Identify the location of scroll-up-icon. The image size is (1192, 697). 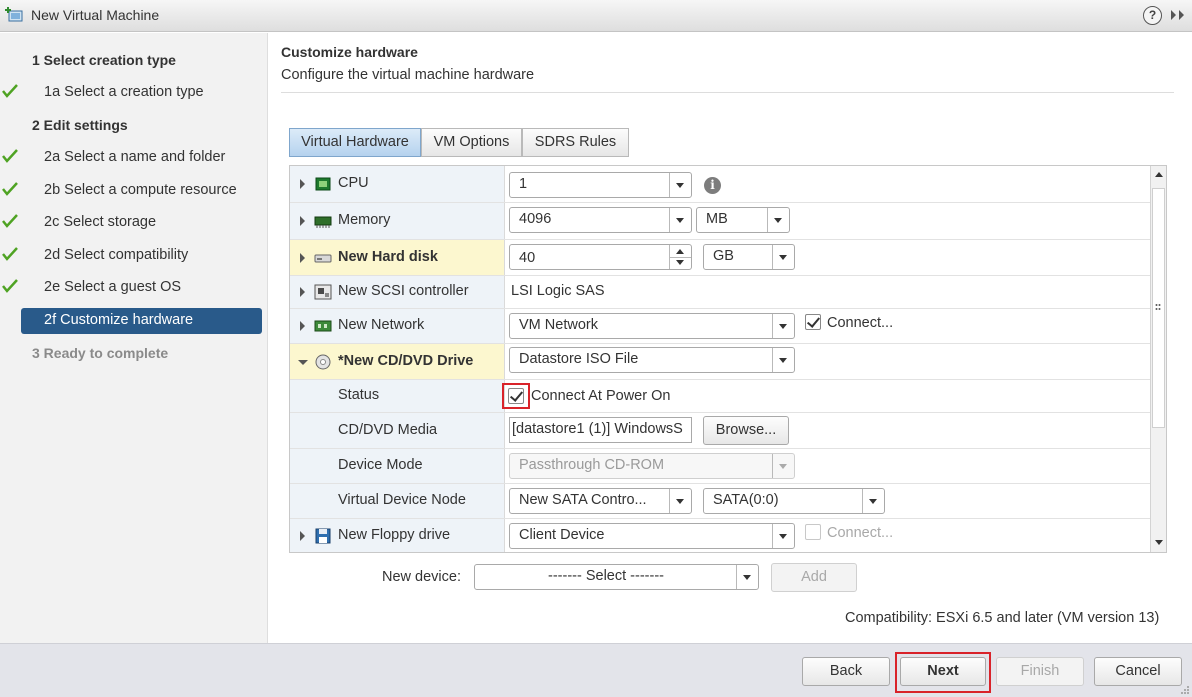
(1159, 174).